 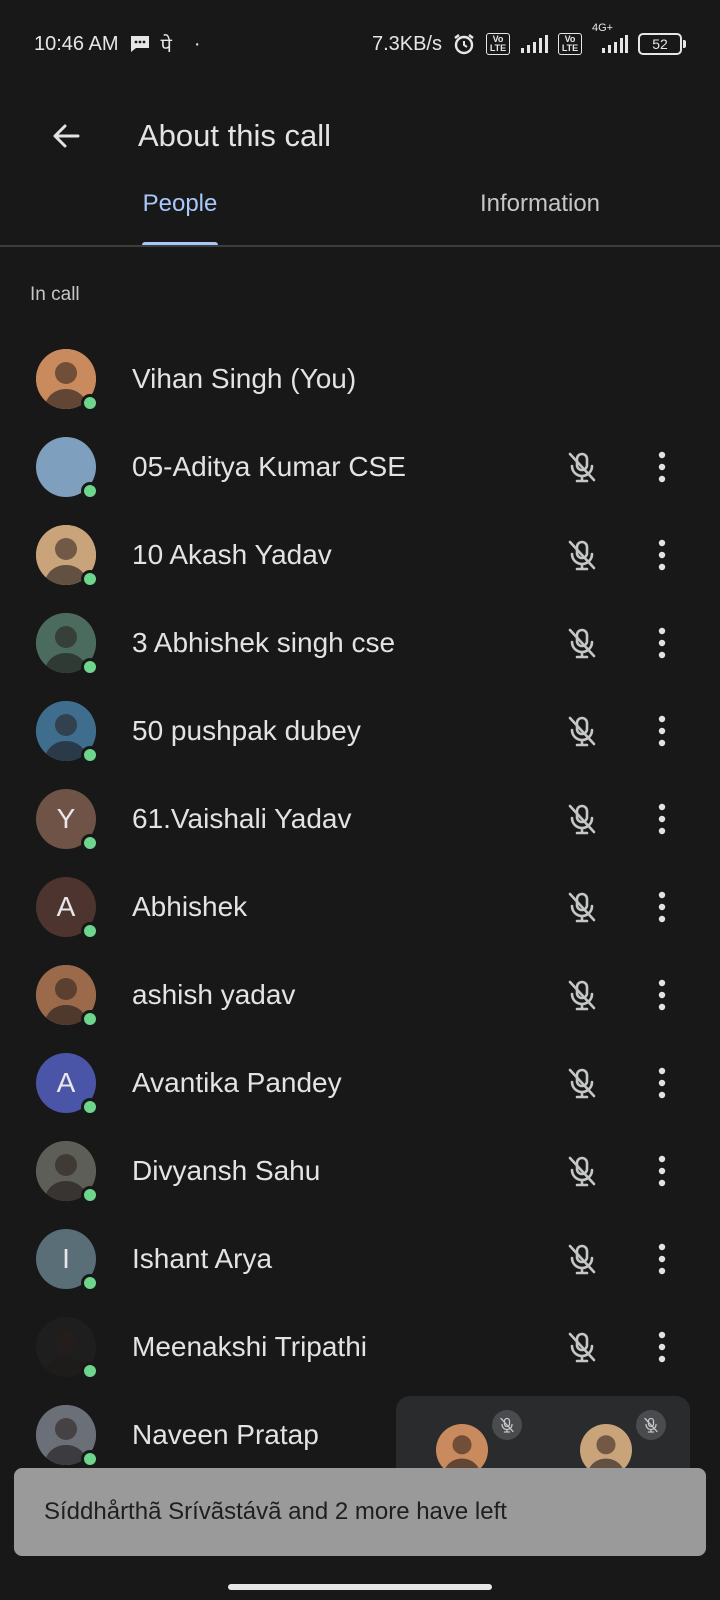 I want to click on participant-name: Naveen Pratap, so click(x=225, y=1434).